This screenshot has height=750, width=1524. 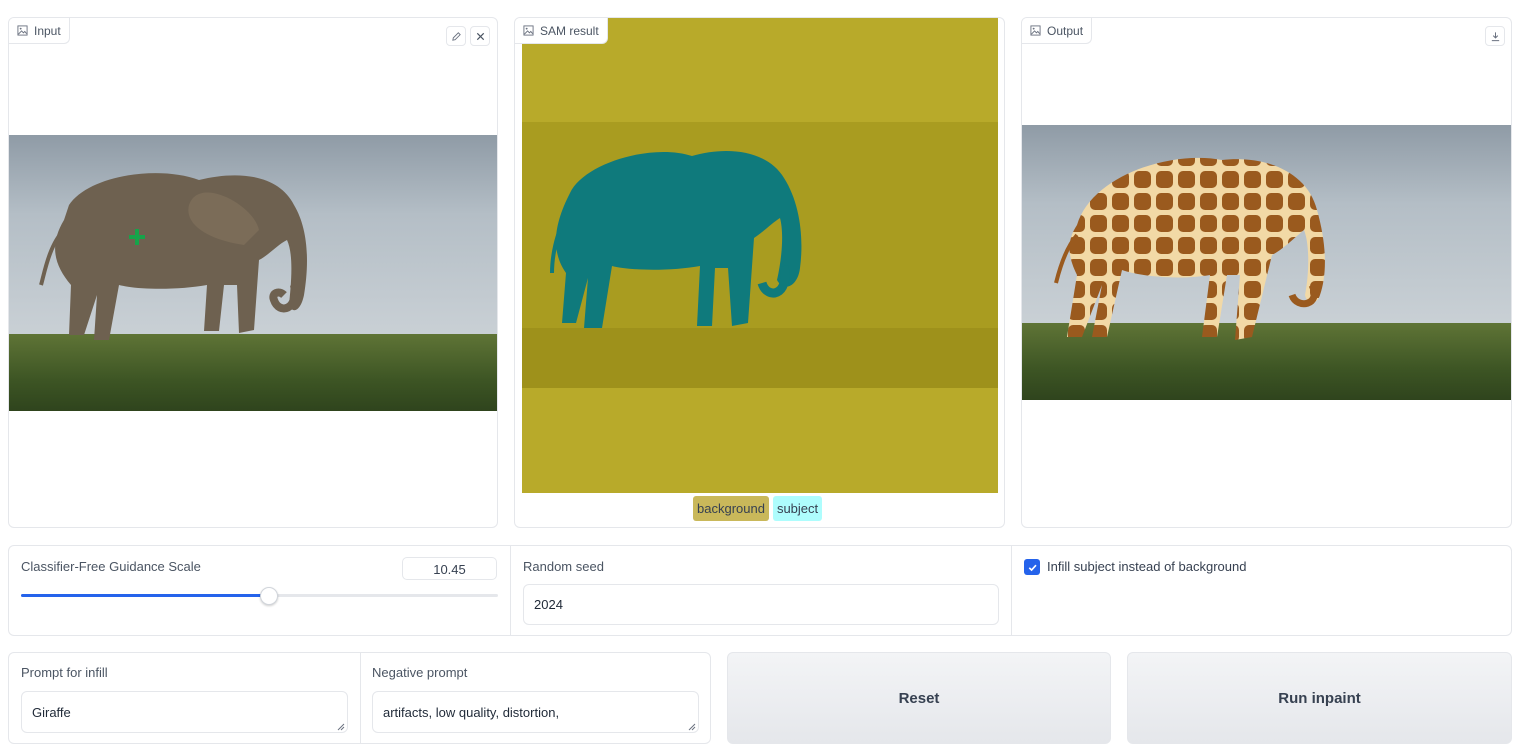 What do you see at coordinates (761, 604) in the screenshot?
I see `seed-input: 2024` at bounding box center [761, 604].